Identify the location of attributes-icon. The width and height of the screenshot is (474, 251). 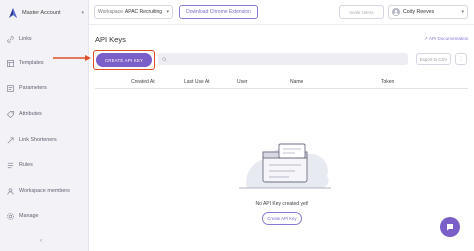
(10, 114).